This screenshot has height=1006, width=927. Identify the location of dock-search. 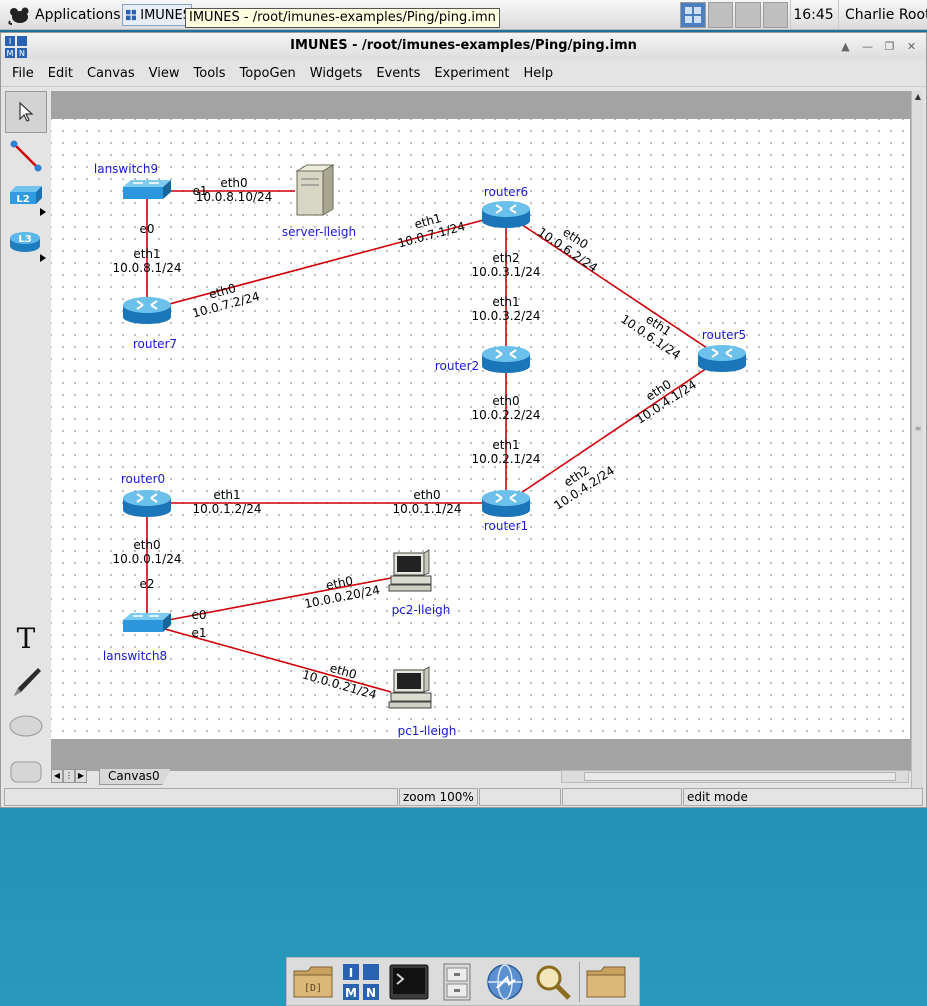
(553, 982).